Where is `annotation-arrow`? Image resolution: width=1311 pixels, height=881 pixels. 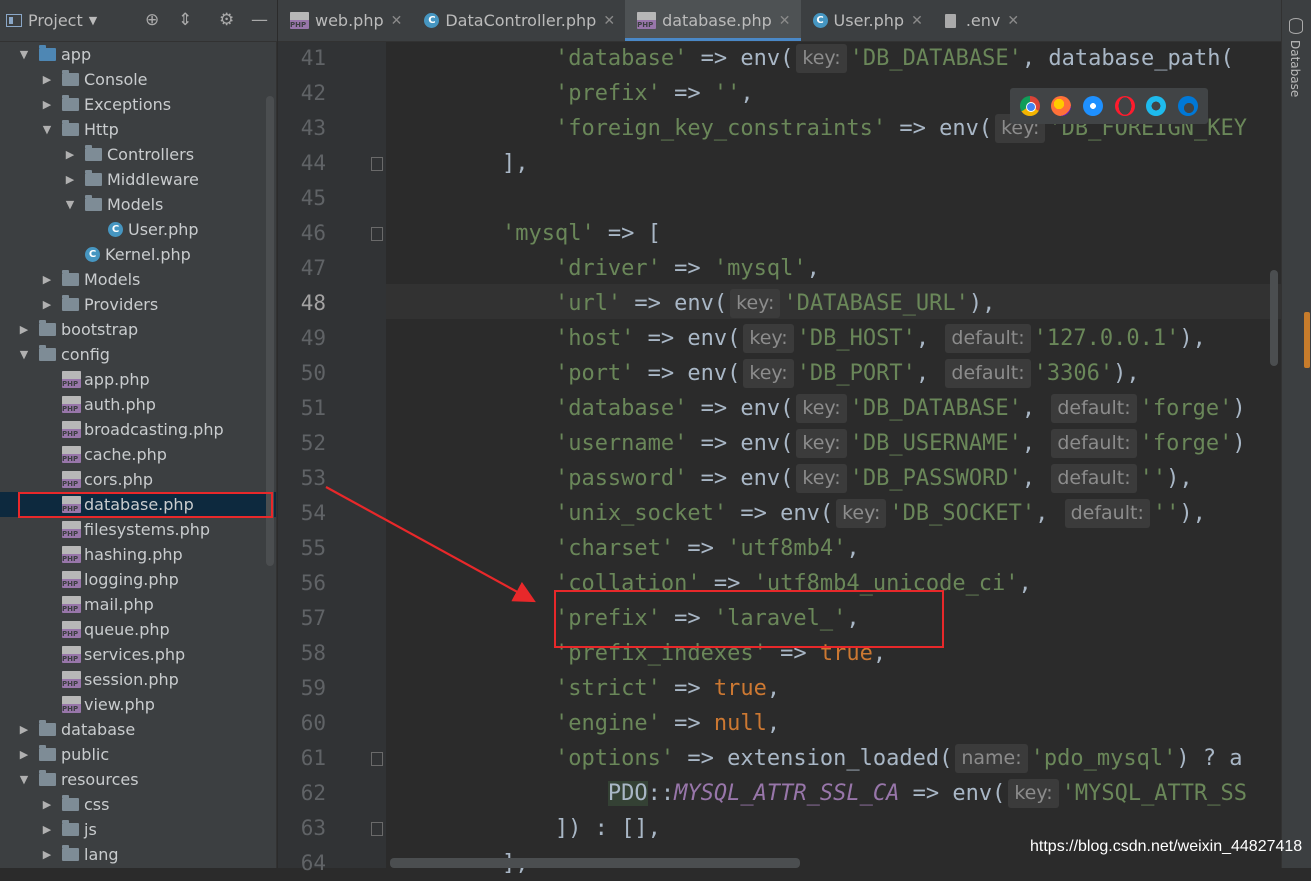 annotation-arrow is located at coordinates (430, 544).